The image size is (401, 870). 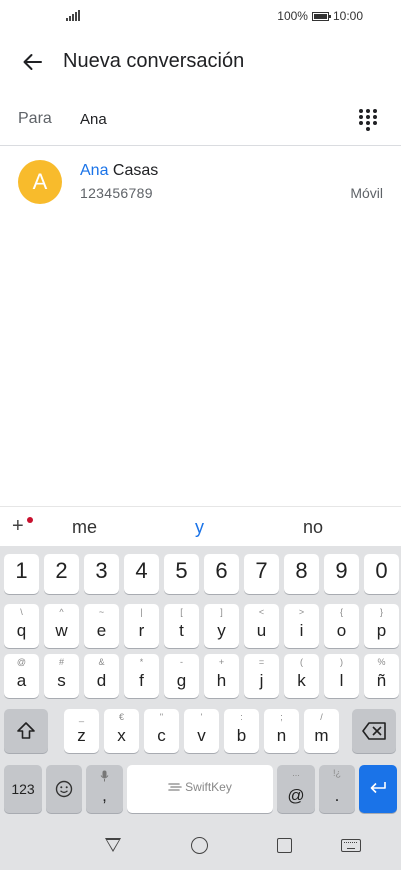 What do you see at coordinates (141, 630) in the screenshot?
I see `key-label: r` at bounding box center [141, 630].